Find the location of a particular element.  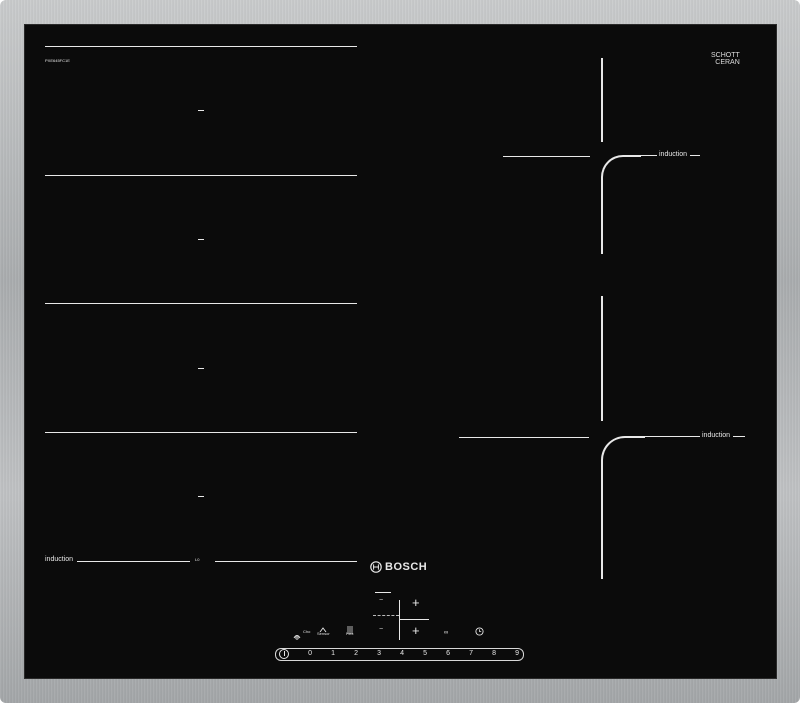

zone-select-dashed-divider is located at coordinates (386, 615).